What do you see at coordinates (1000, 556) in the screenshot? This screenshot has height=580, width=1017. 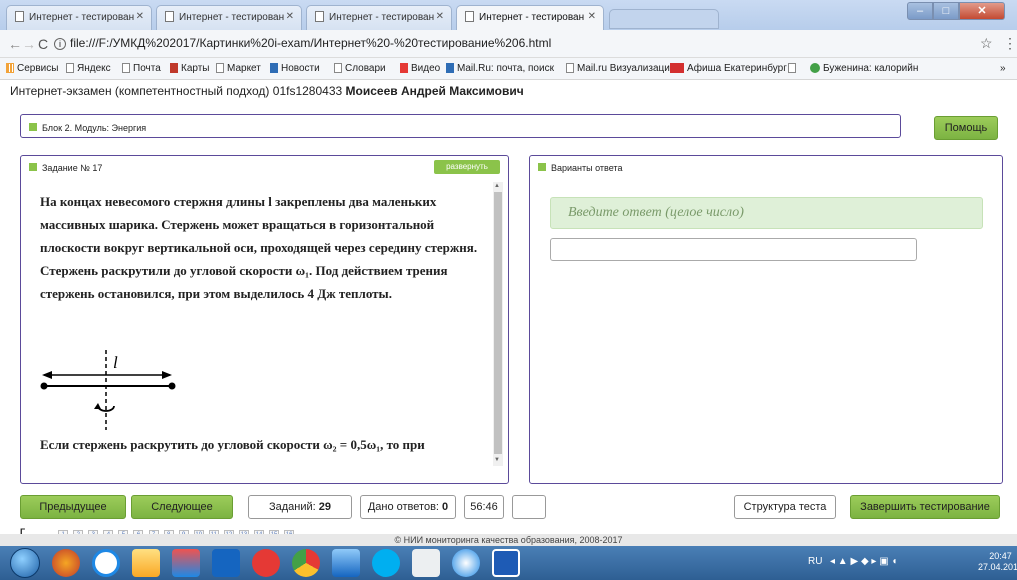 I see `clock-time: 20:47` at bounding box center [1000, 556].